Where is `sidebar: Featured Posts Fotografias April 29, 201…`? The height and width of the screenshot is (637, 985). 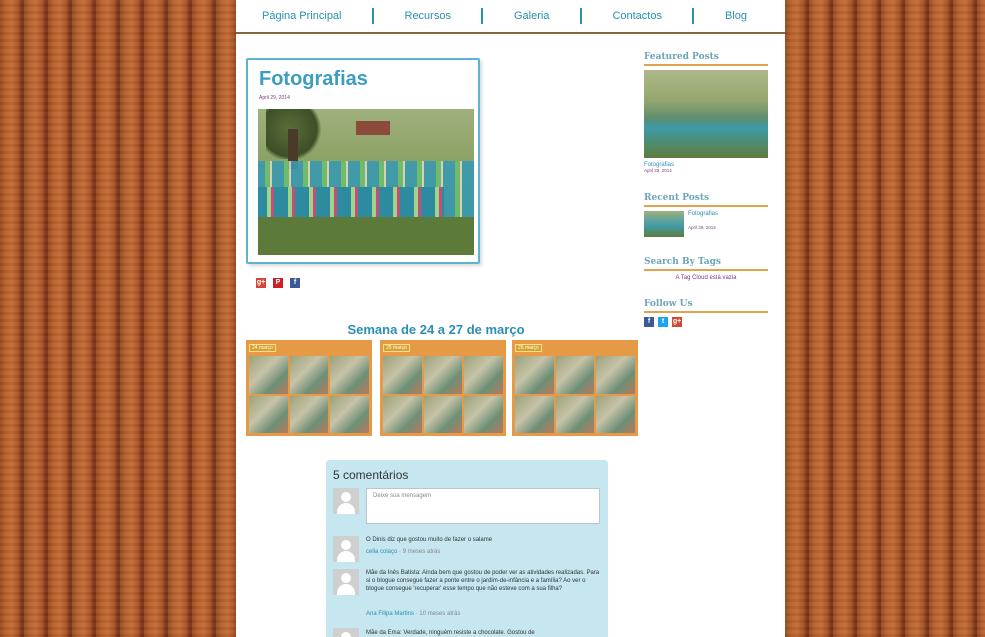
sidebar: Featured Posts Fotografias April 29, 201… is located at coordinates (706, 189).